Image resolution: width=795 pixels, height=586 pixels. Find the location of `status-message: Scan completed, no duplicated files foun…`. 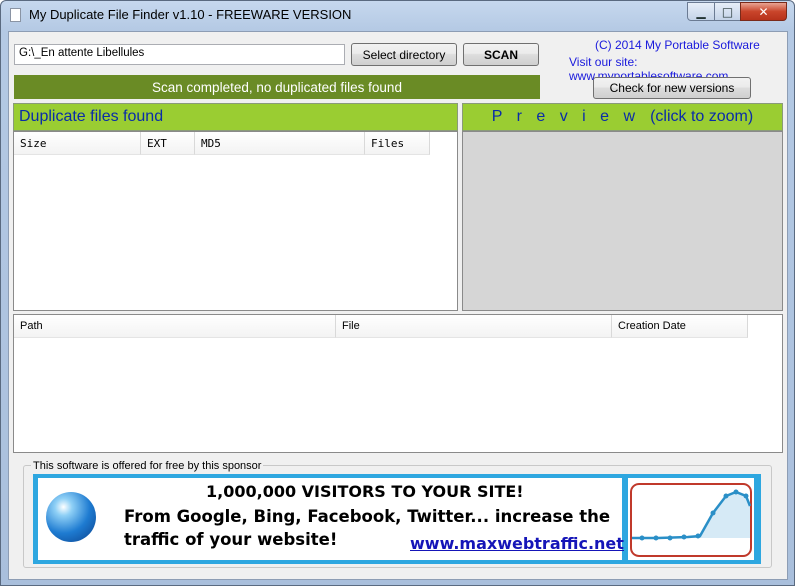

status-message: Scan completed, no duplicated files foun… is located at coordinates (277, 87).